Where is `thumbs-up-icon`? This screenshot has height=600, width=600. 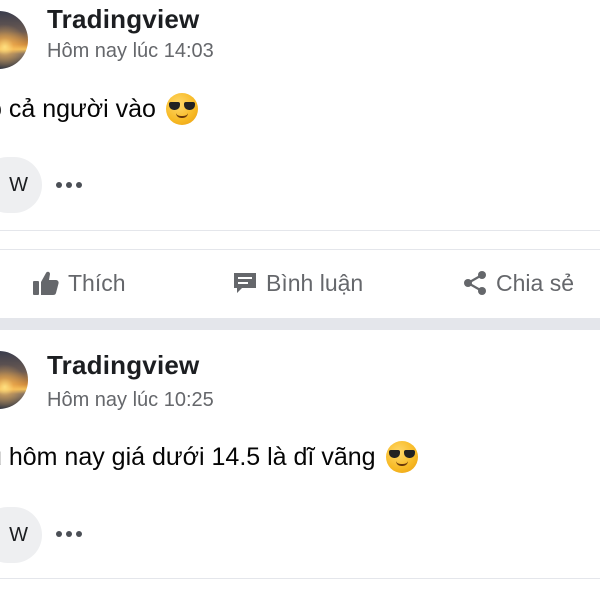
thumbs-up-icon is located at coordinates (46, 283).